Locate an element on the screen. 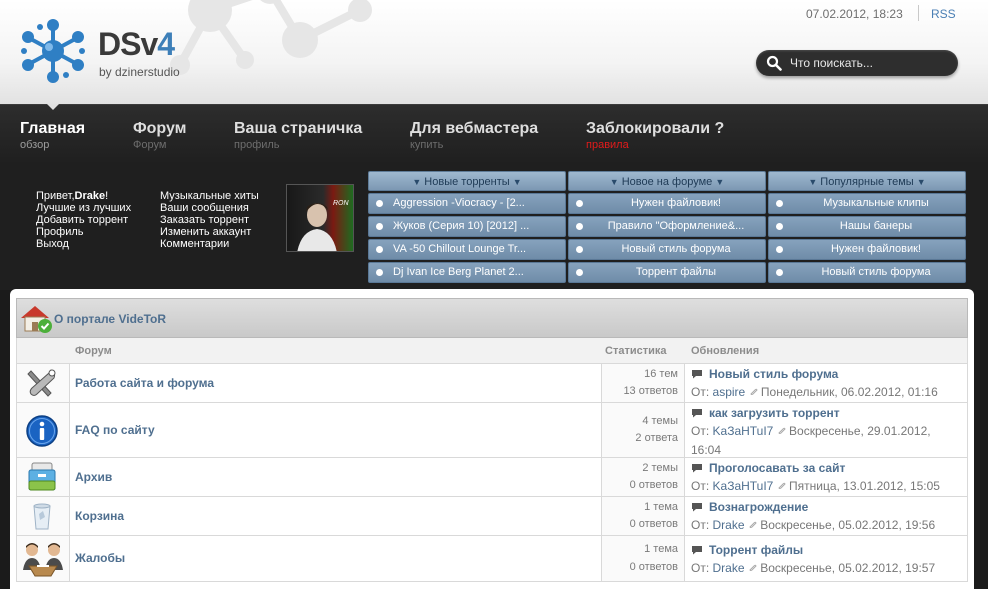  last-post-author: aspire is located at coordinates (729, 392).